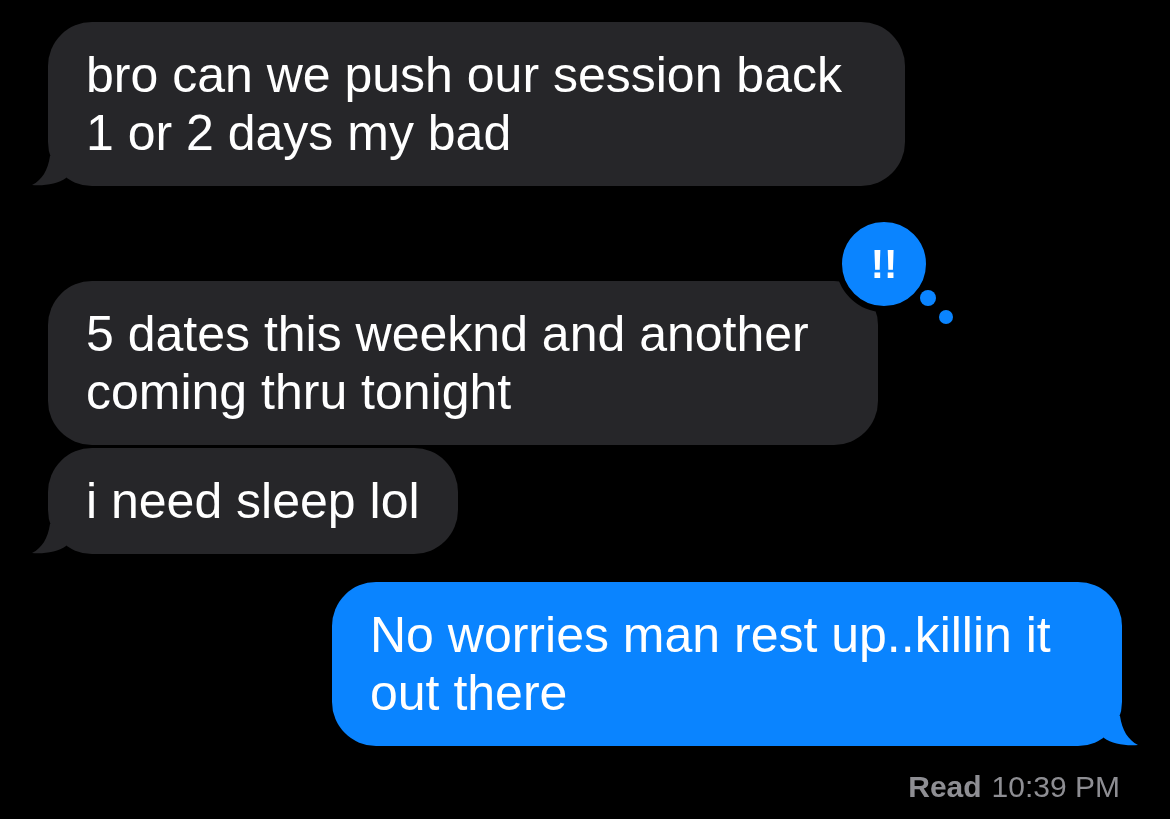 Image resolution: width=1170 pixels, height=819 pixels. I want to click on message-bubble: 5 dates this weeknd and another coming thru tonight, so click(463, 363).